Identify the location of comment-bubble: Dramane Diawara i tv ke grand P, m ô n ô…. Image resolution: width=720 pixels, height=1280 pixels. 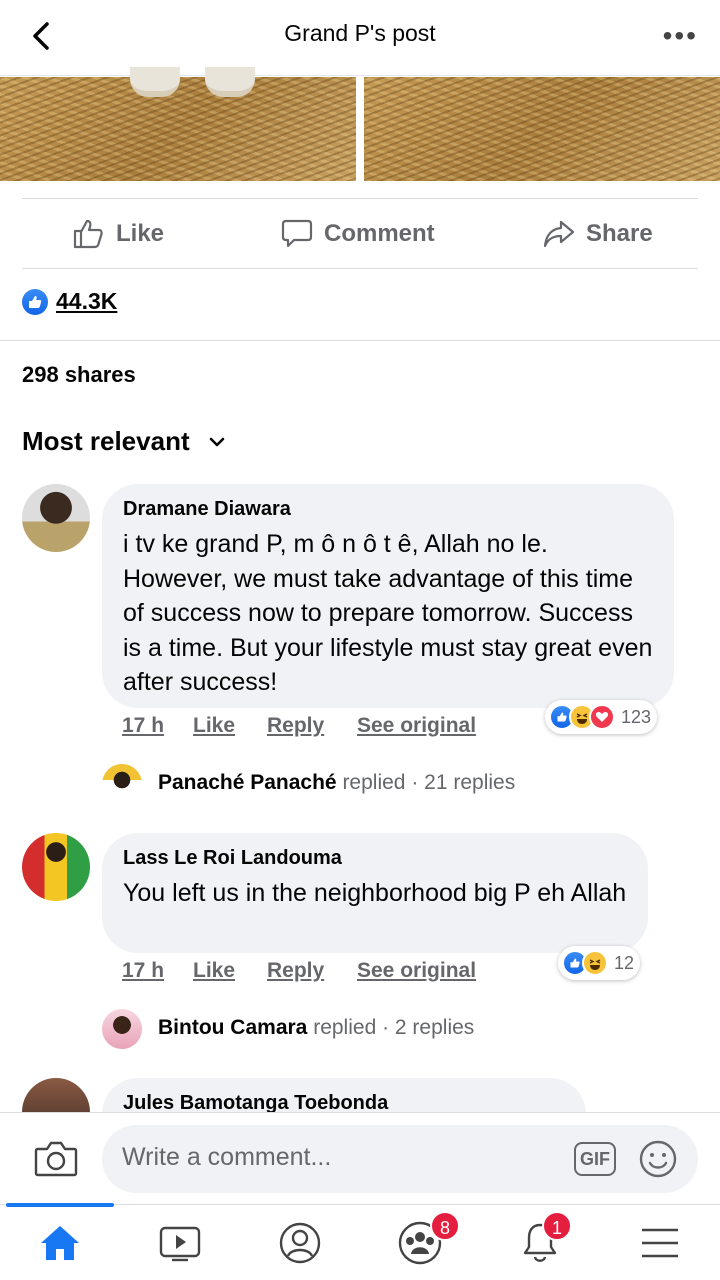
(388, 596).